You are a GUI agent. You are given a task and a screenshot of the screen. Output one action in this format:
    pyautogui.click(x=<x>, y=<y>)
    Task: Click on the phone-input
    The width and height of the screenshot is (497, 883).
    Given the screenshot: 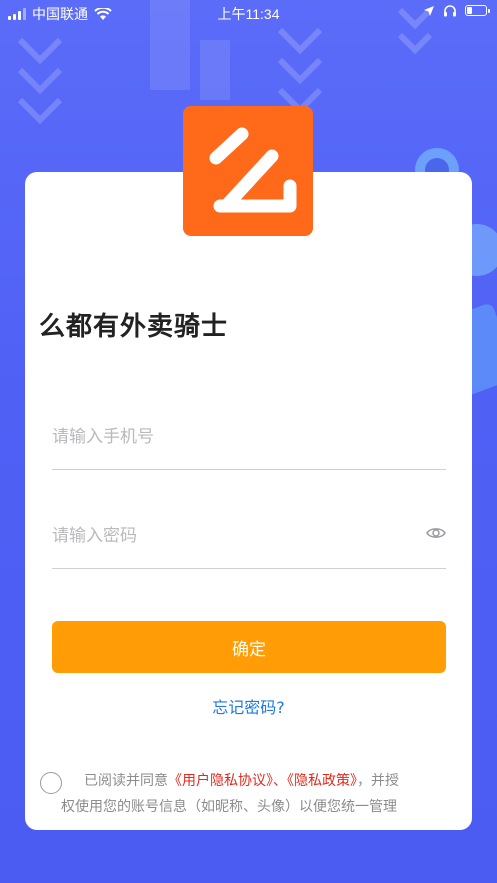 What is the action you would take?
    pyautogui.click(x=222, y=434)
    